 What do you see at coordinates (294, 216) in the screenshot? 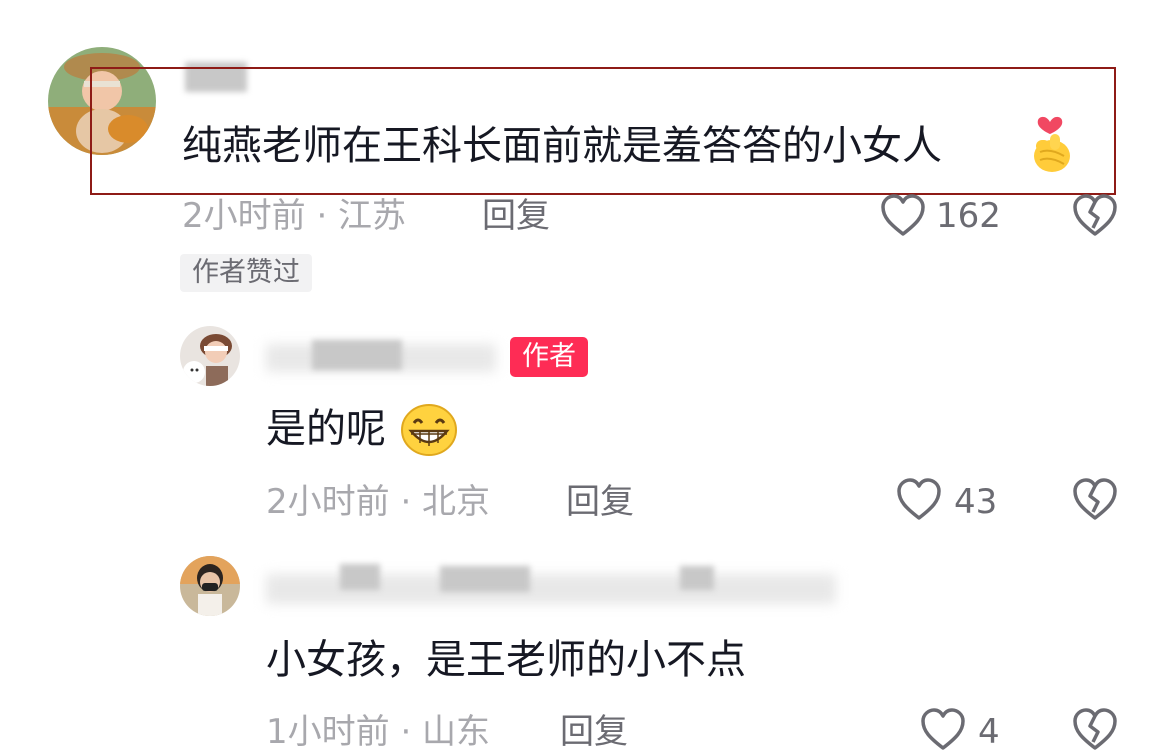
I see `comment-meta: 2小时前 · 江苏` at bounding box center [294, 216].